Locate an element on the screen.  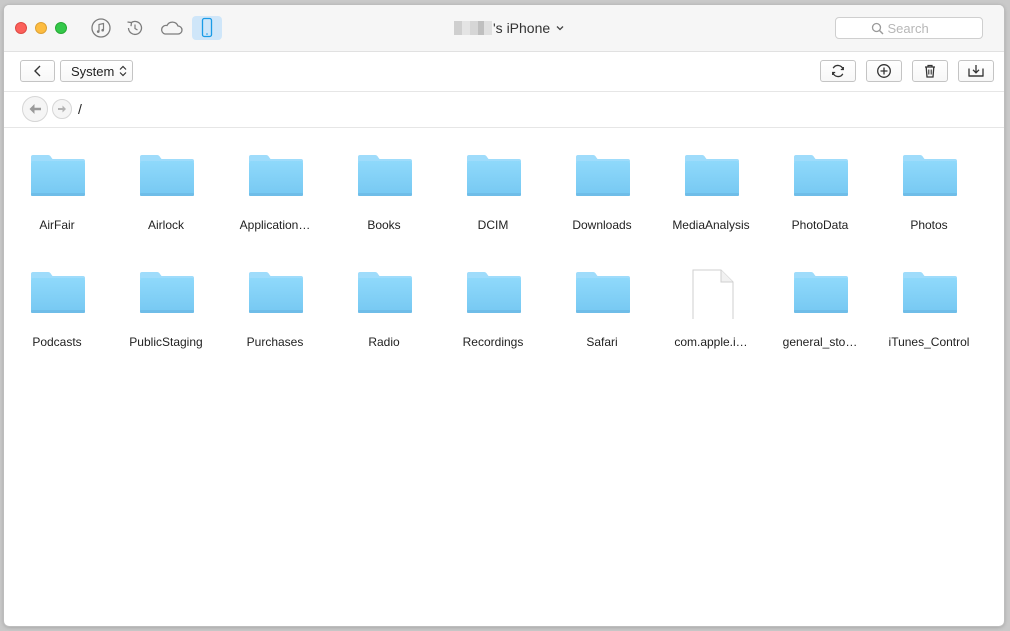
folder-item: Photos is located at coordinates (929, 183).